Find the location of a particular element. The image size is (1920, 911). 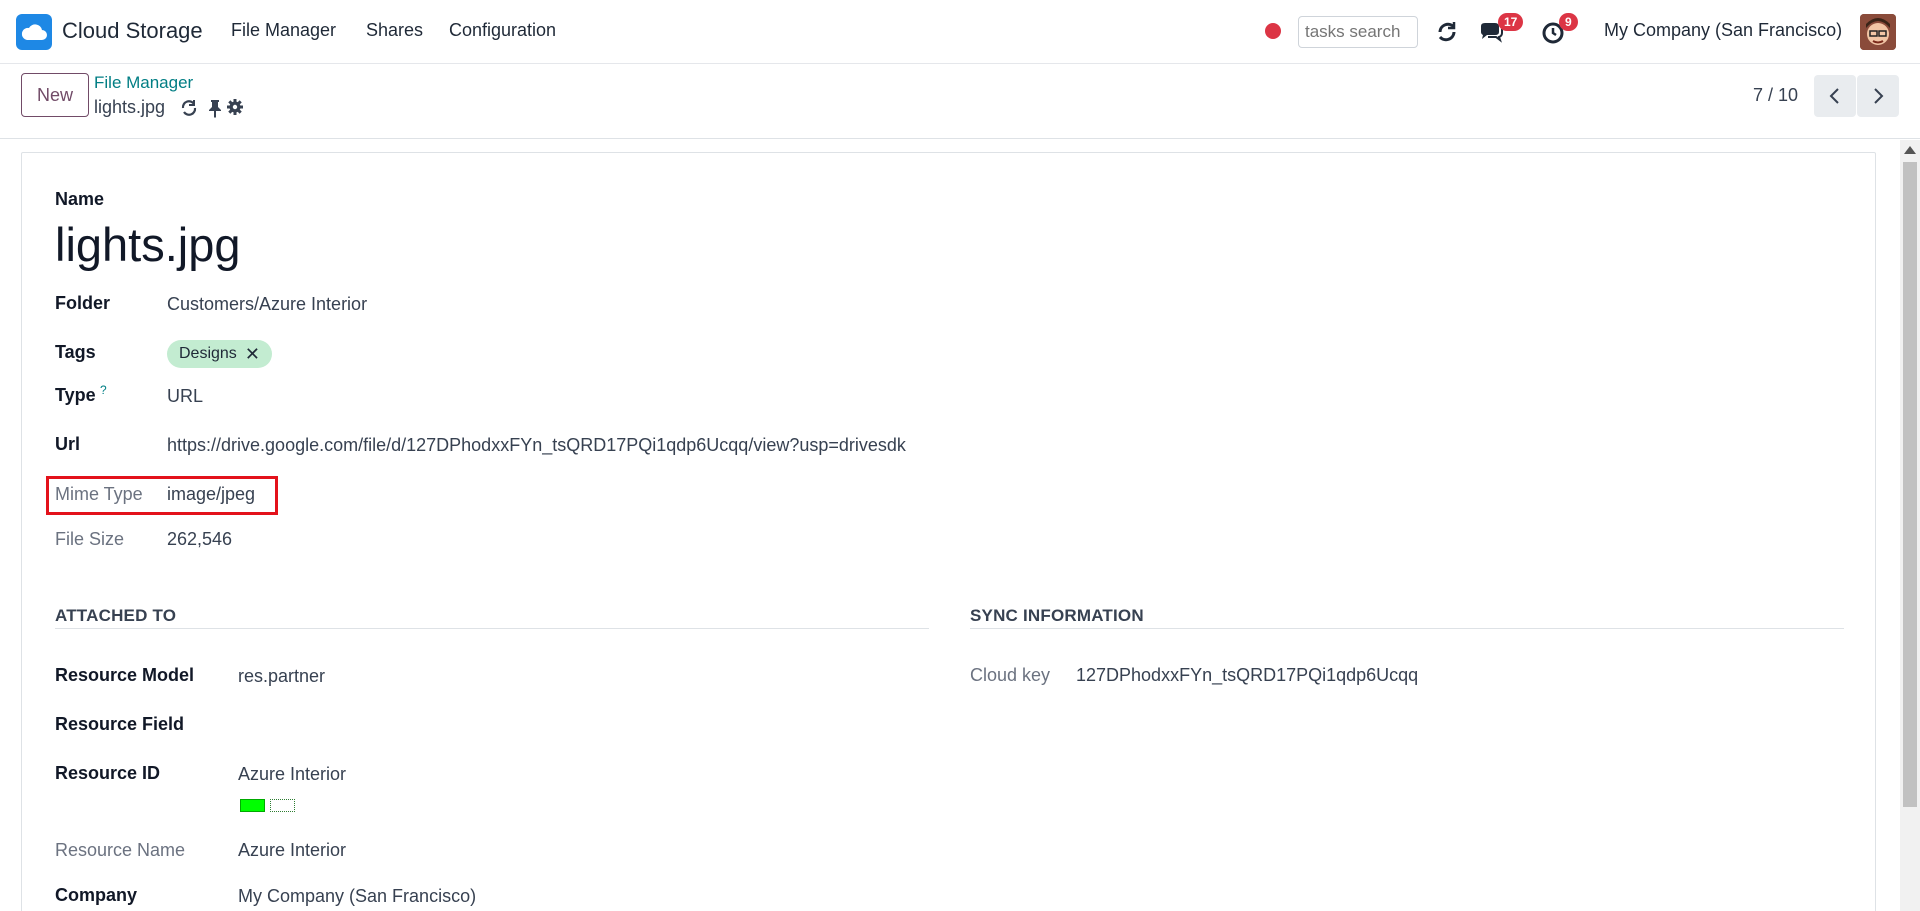

resource-field-label: Resource Field is located at coordinates (120, 724).